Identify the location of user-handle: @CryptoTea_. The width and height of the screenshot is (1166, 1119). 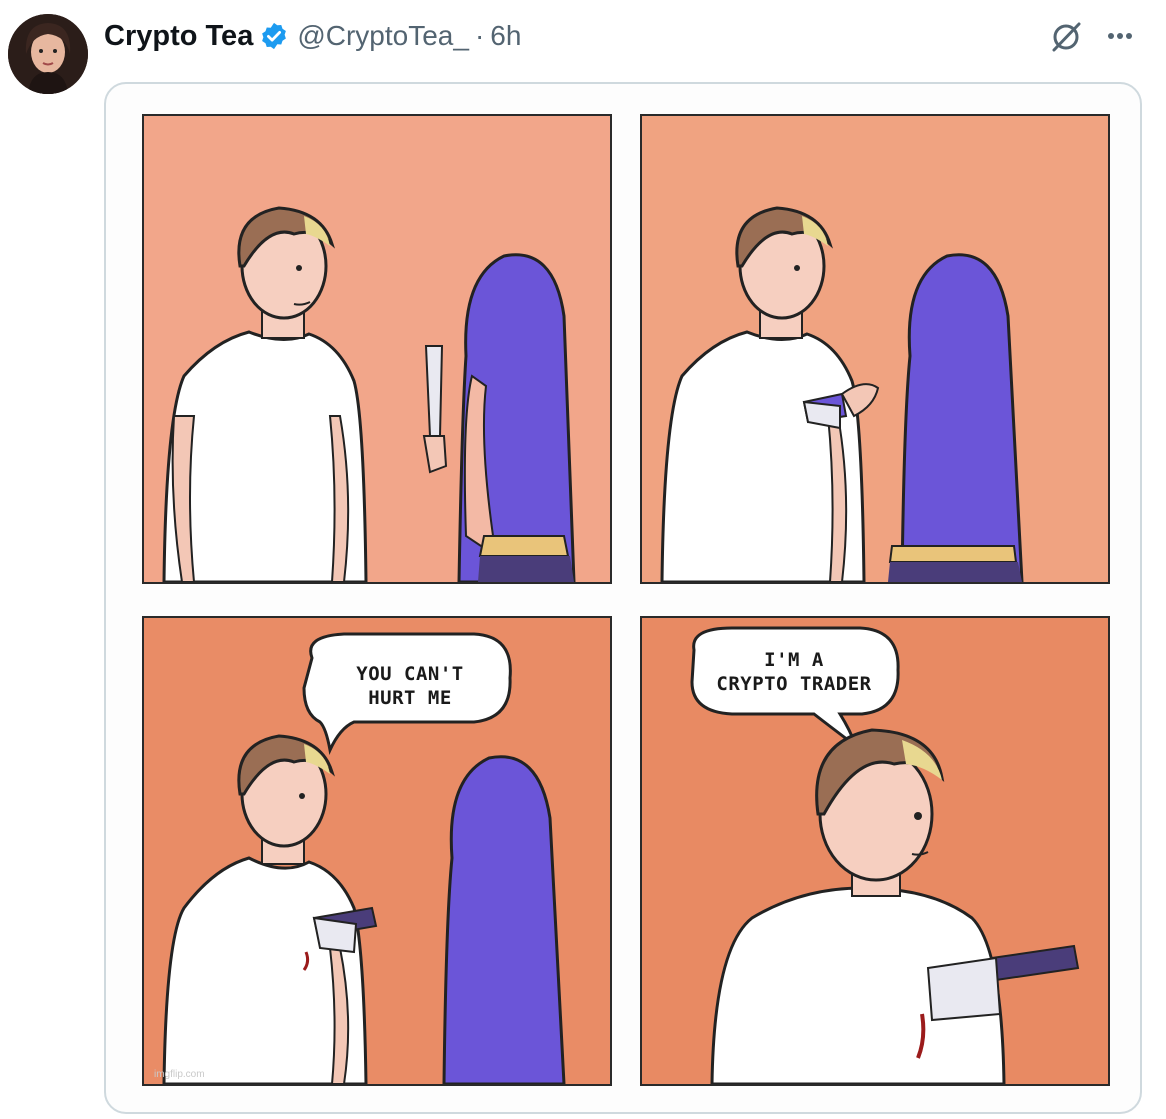
(383, 36).